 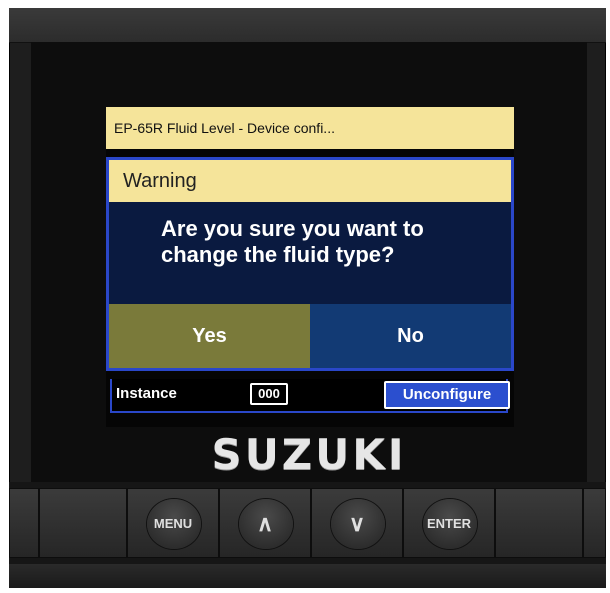 I want to click on keypad-edge-left, so click(x=24, y=523).